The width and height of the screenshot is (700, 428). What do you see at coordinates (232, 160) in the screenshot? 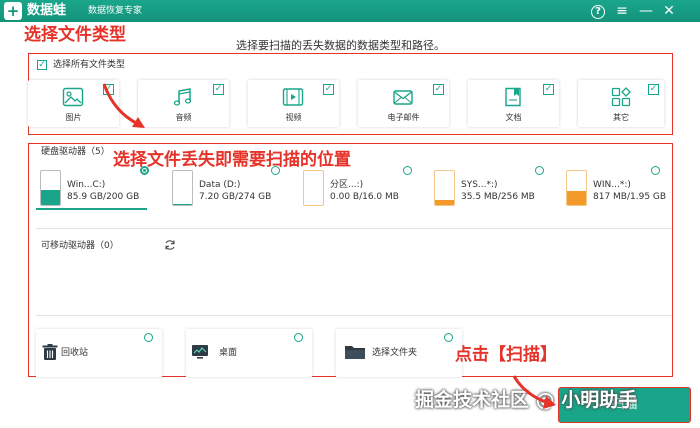
I see `annotation-select-location: 选择文件丢失即需要扫描的位置` at bounding box center [232, 160].